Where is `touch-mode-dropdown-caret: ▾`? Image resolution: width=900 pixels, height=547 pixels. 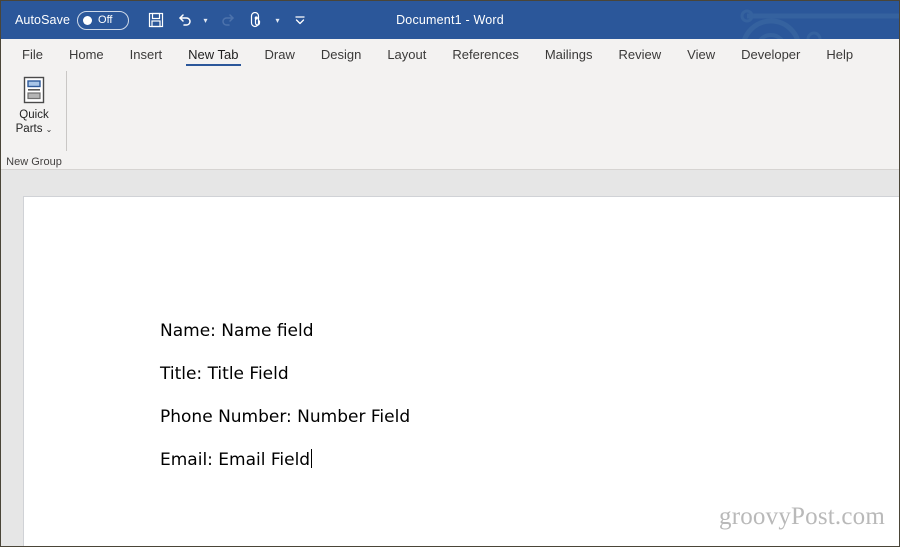 touch-mode-dropdown-caret: ▾ is located at coordinates (277, 20).